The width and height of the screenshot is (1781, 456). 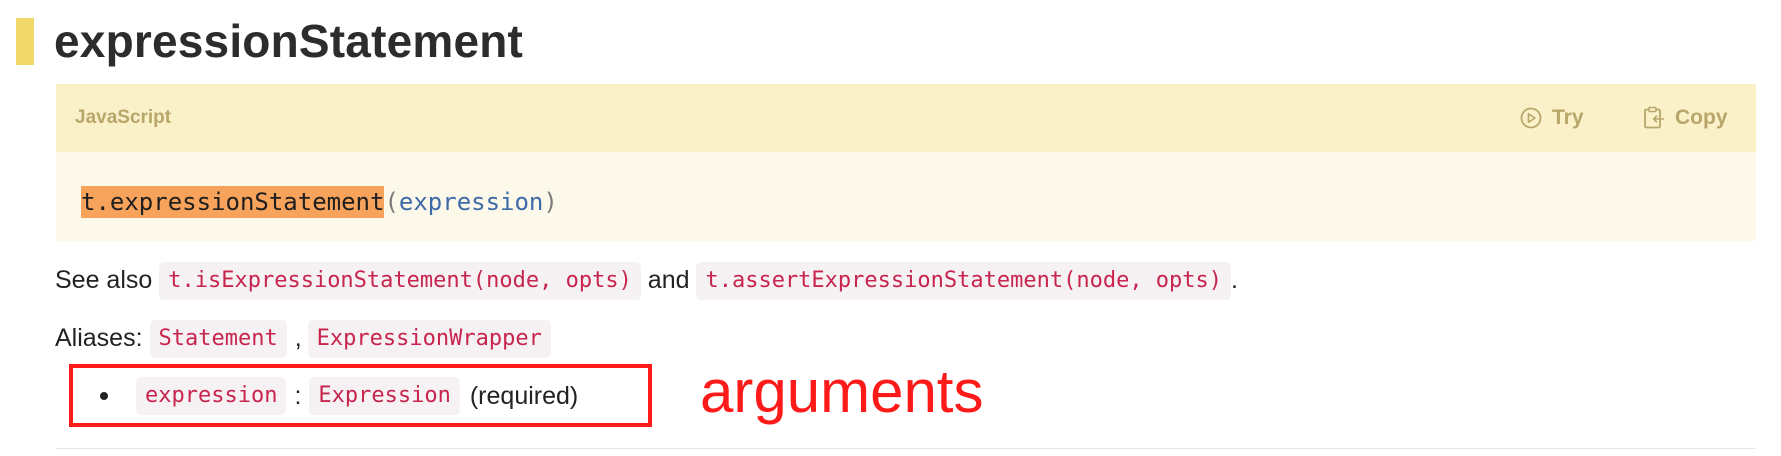 What do you see at coordinates (391, 202) in the screenshot?
I see `code-open-paren: (` at bounding box center [391, 202].